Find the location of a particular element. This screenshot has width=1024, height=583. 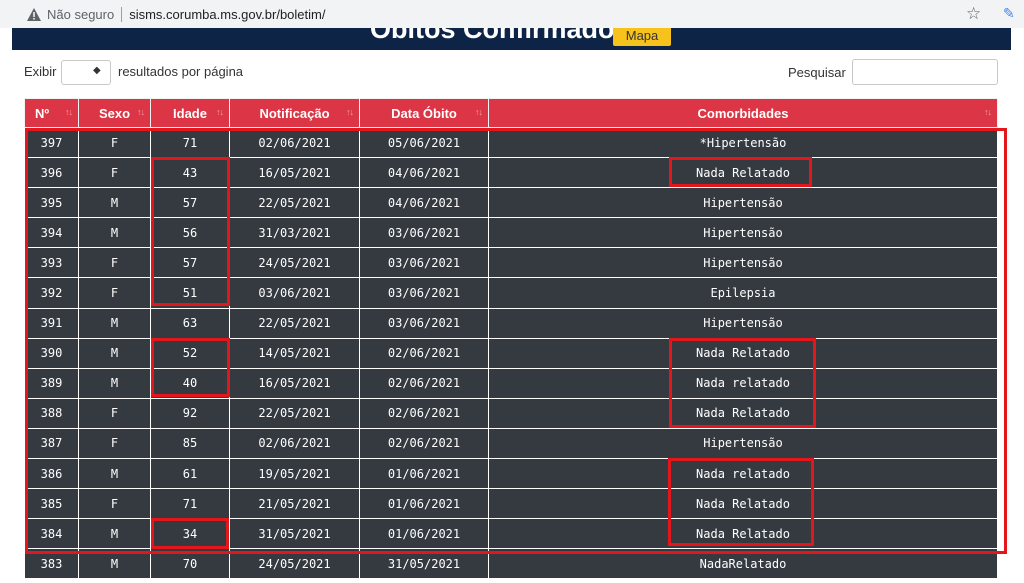

url-text: sisms.corumba.ms.gov.br/boletim/ is located at coordinates (227, 14).